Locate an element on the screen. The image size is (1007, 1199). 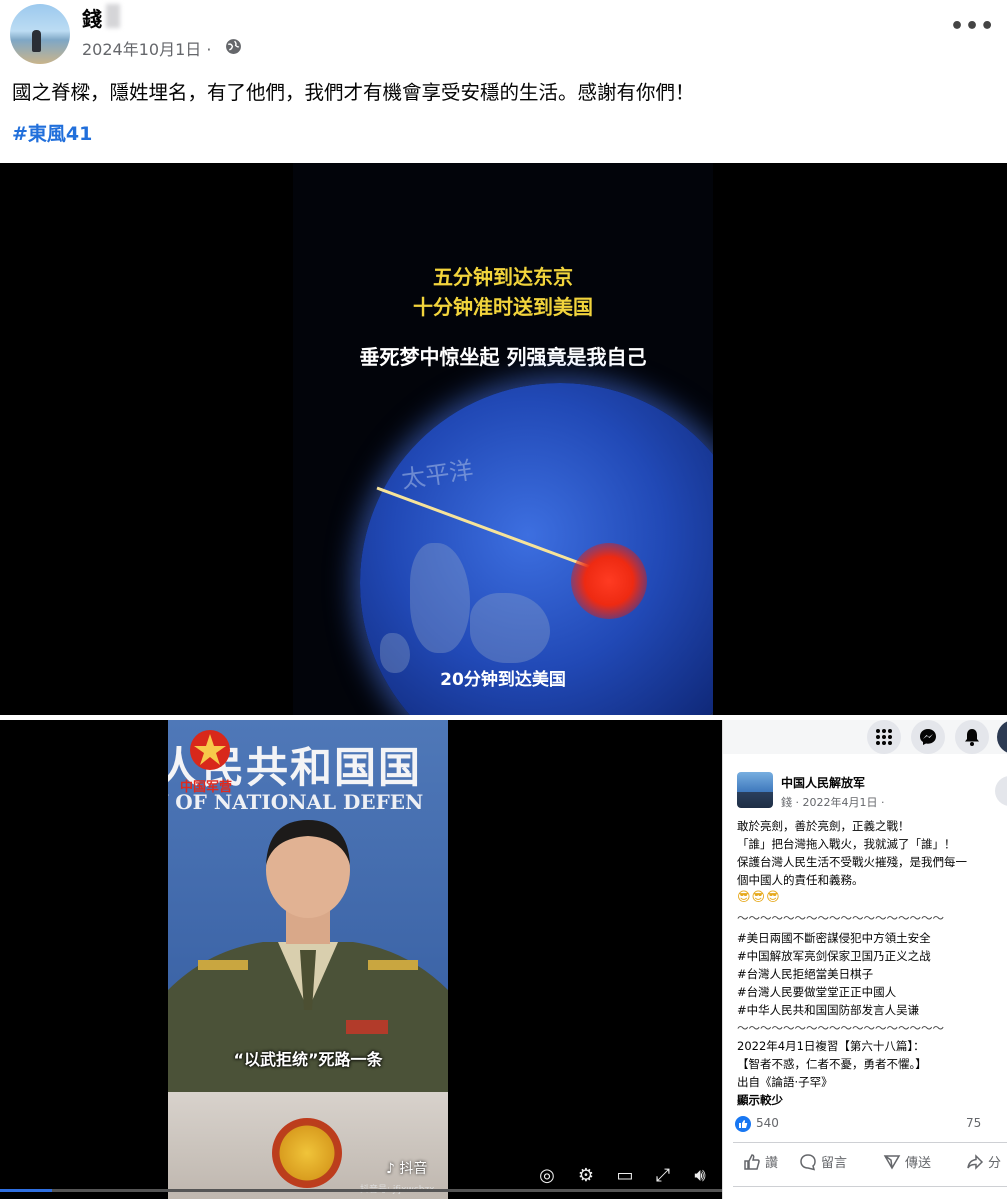
emoji-line: 😎😎😎 is located at coordinates (759, 897).